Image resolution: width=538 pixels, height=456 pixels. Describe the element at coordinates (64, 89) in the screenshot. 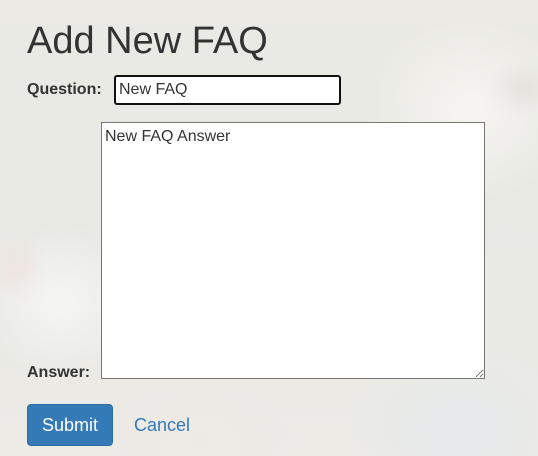

I see `question-label: Question:` at that location.